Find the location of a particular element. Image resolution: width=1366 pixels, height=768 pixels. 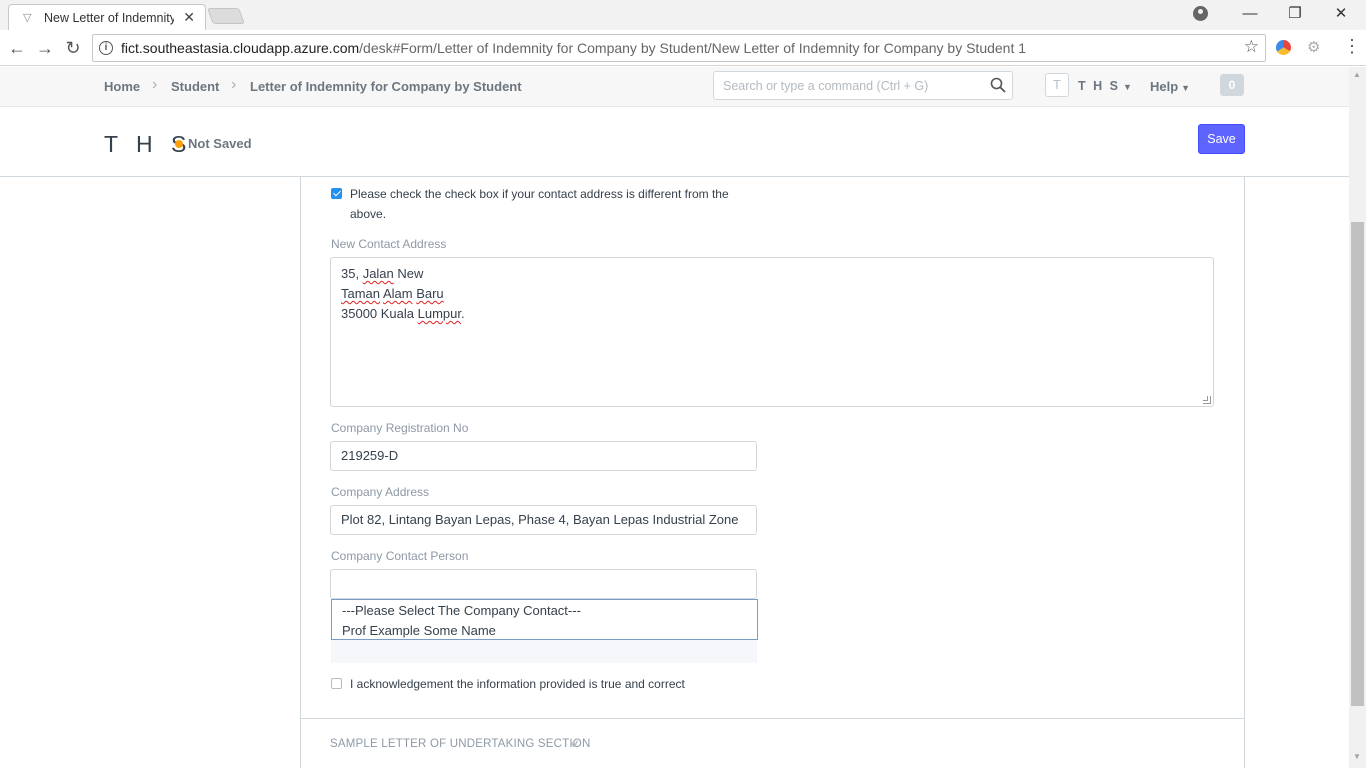

resize-handle-icon is located at coordinates (1207, 400).